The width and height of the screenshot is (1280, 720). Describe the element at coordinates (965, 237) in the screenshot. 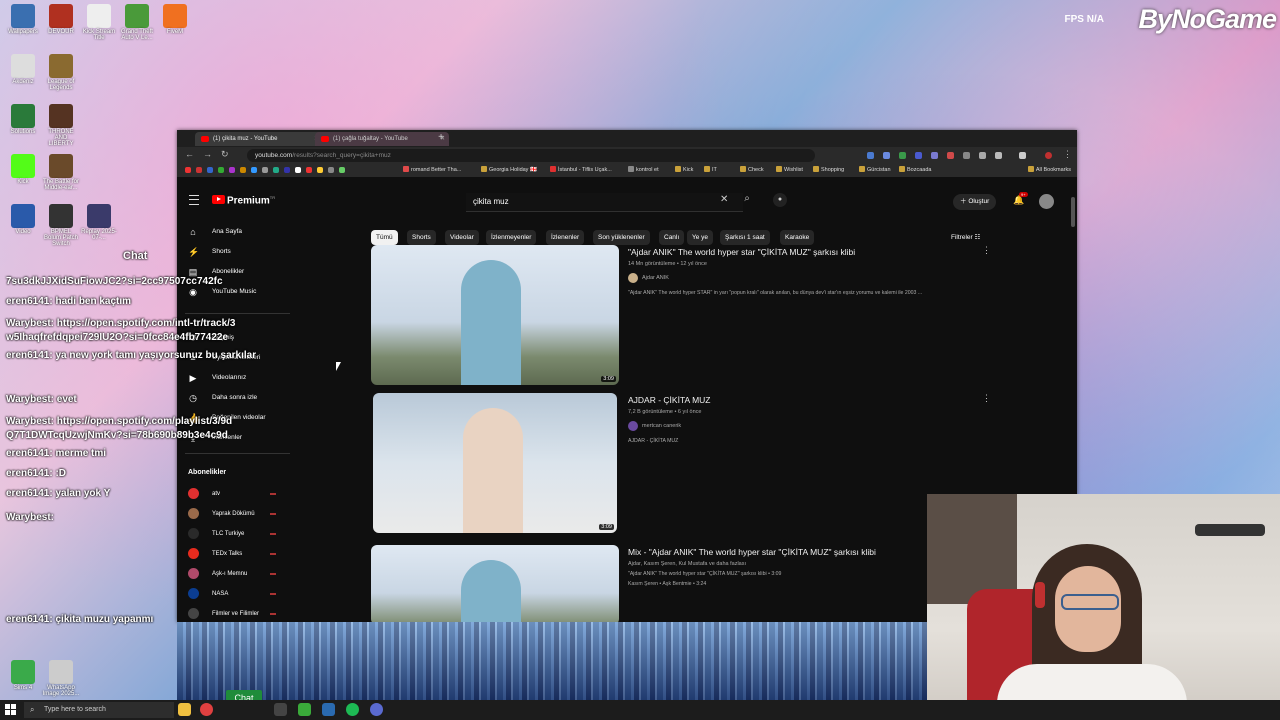

I see `filters-button: Filtreler ☷` at that location.